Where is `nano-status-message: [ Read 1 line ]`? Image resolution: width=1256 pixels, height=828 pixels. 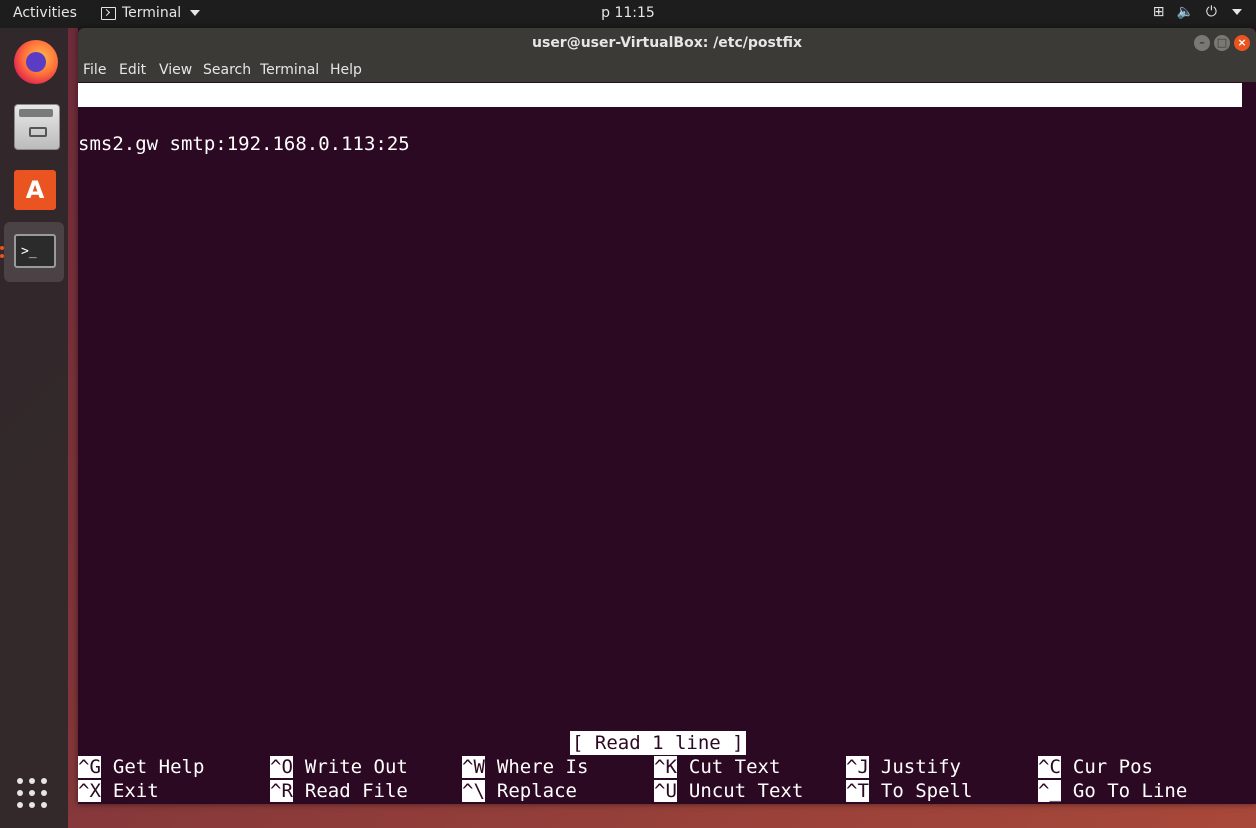
nano-status-message: [ Read 1 line ] is located at coordinates (658, 743).